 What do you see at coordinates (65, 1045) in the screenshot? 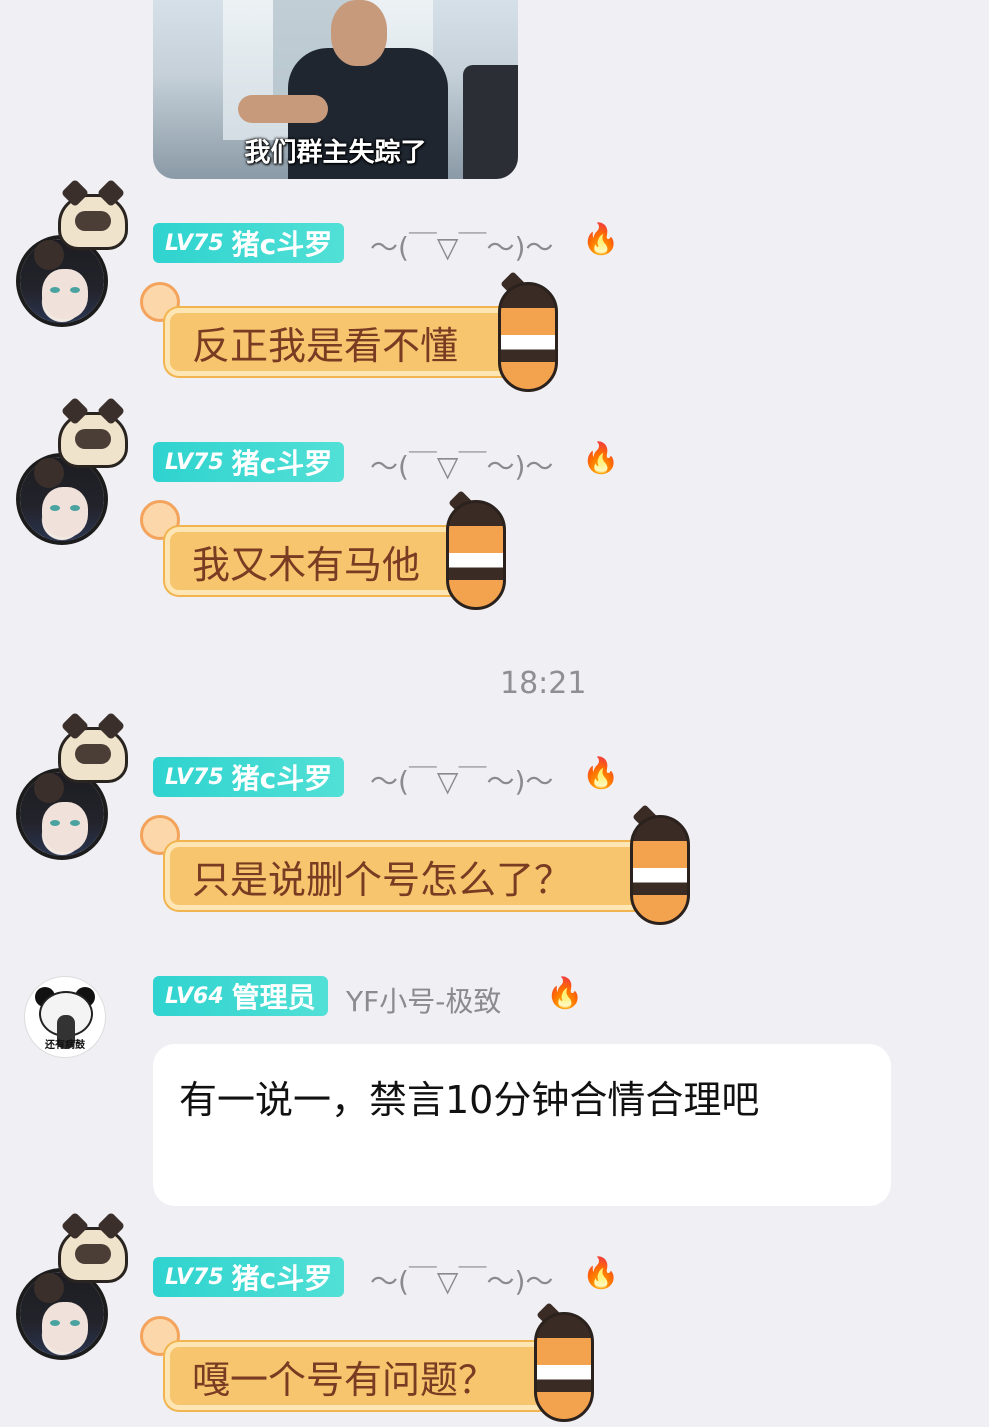
I see `avatar-caption: 还有病鼓` at bounding box center [65, 1045].